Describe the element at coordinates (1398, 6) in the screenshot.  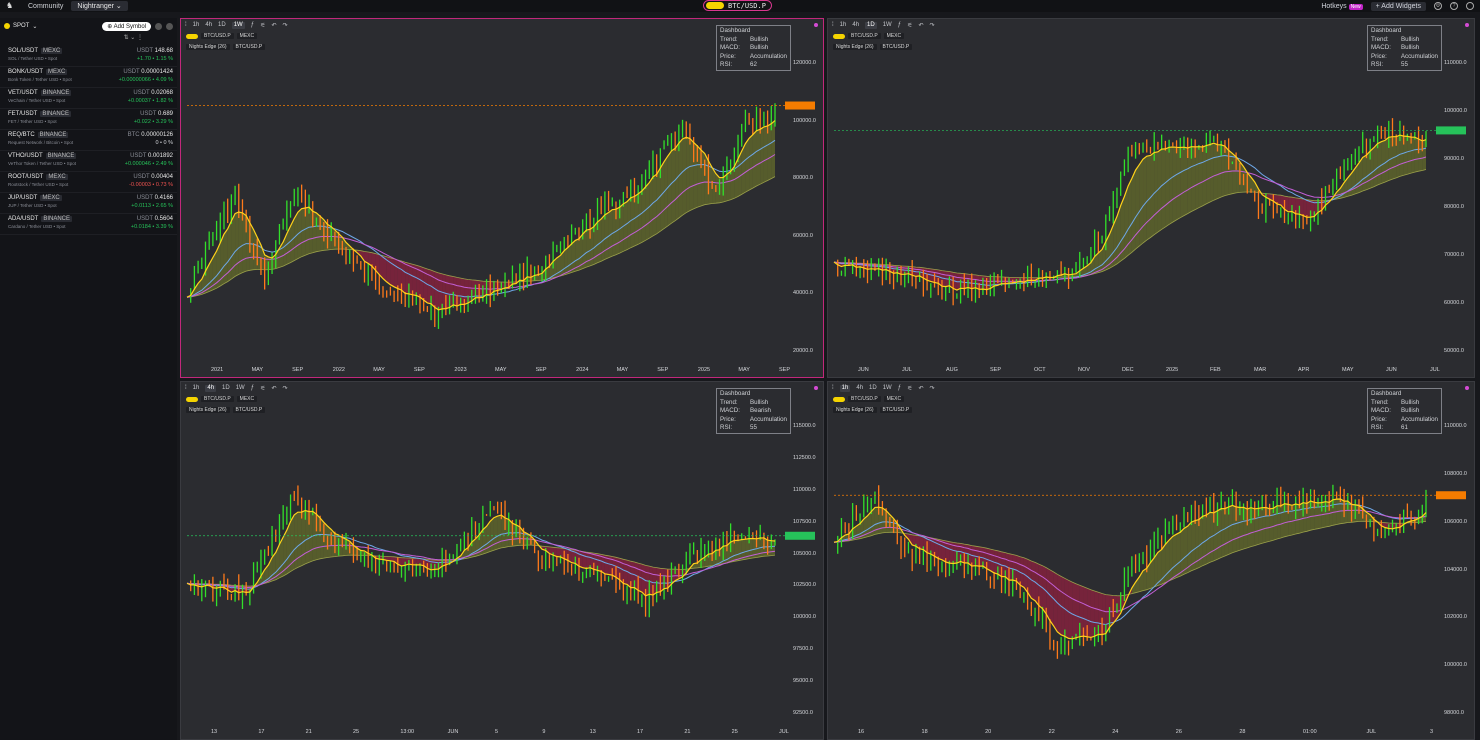
I see `add-widgets-button: + Add Widgets` at that location.